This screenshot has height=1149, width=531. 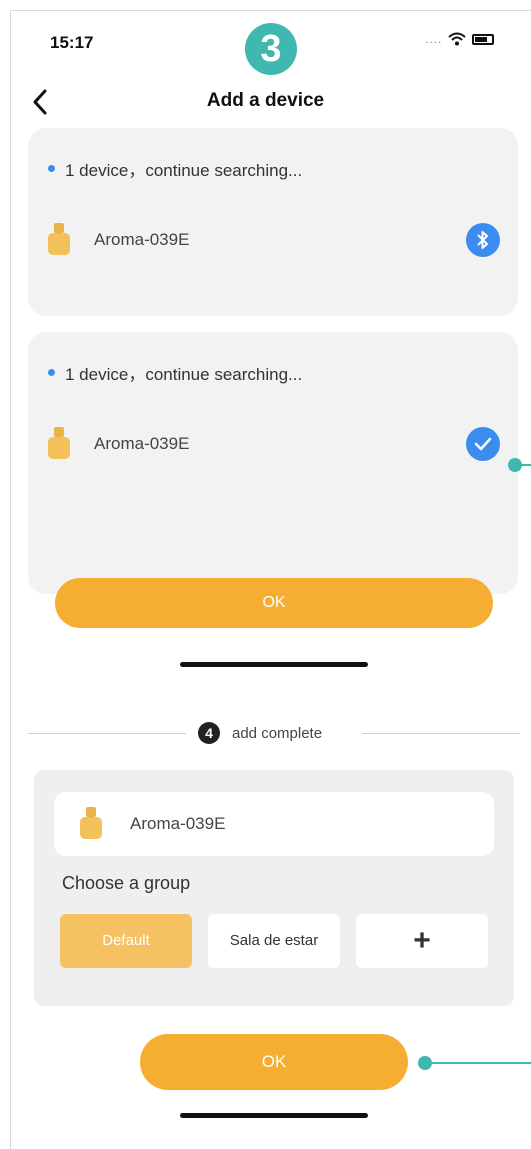 I want to click on confirm-ok-button: OK, so click(x=274, y=603).